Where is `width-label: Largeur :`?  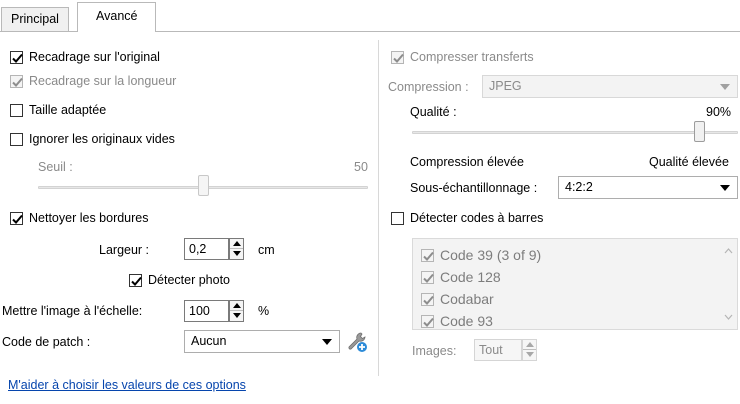 width-label: Largeur : is located at coordinates (124, 250).